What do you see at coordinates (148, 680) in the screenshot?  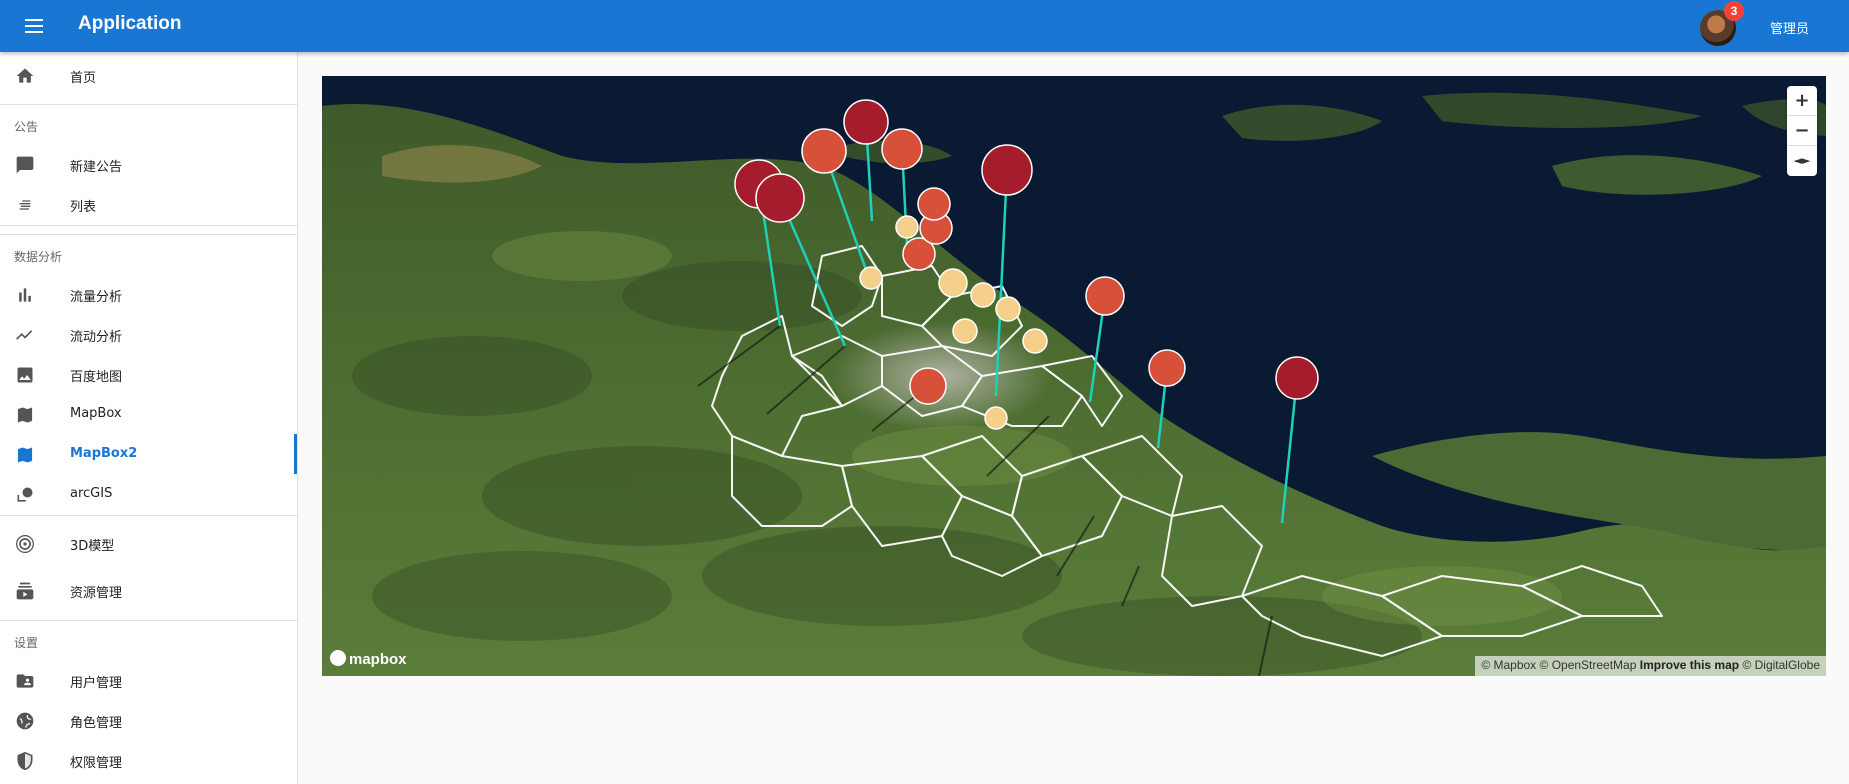 I see `sidebar-item-user-mgmt: 用户管理` at bounding box center [148, 680].